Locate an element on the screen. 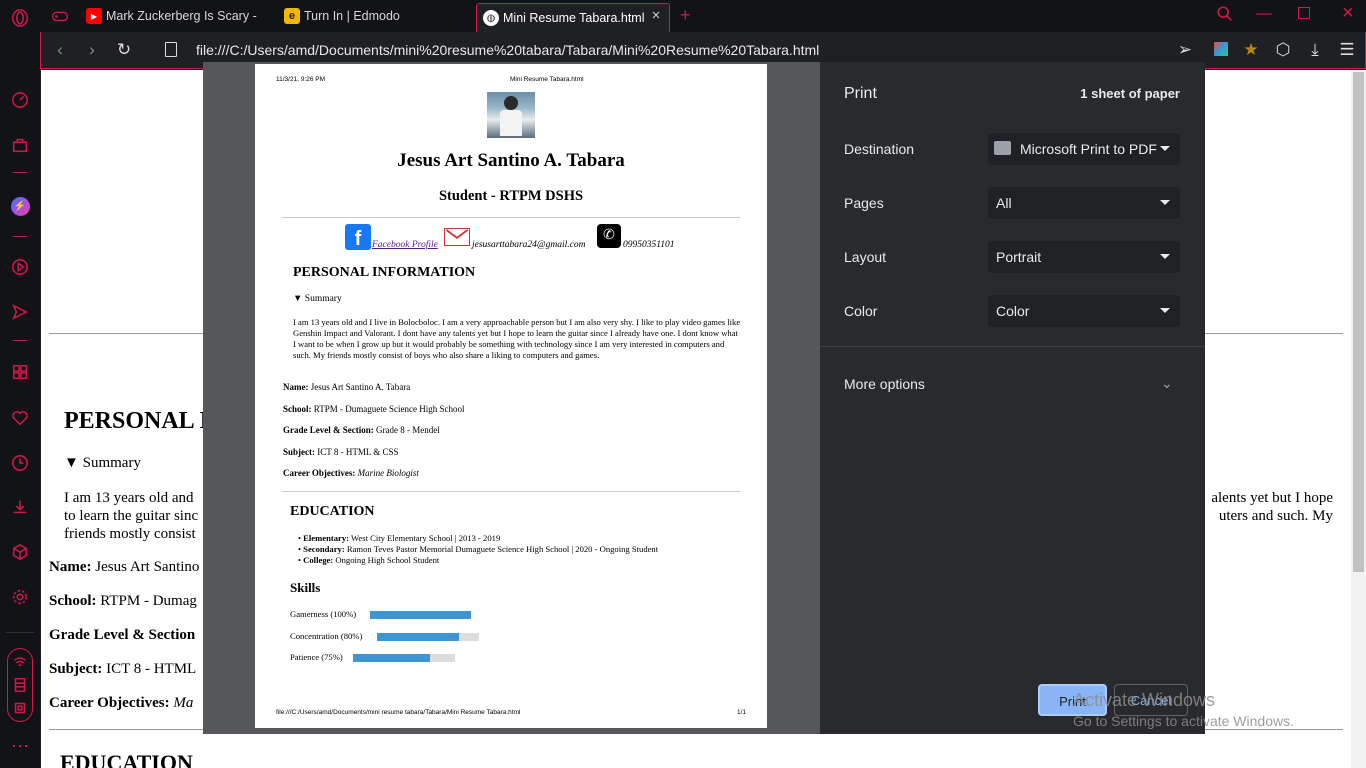 This screenshot has height=768, width=1366. more-options-toggle: More options is located at coordinates (884, 384).